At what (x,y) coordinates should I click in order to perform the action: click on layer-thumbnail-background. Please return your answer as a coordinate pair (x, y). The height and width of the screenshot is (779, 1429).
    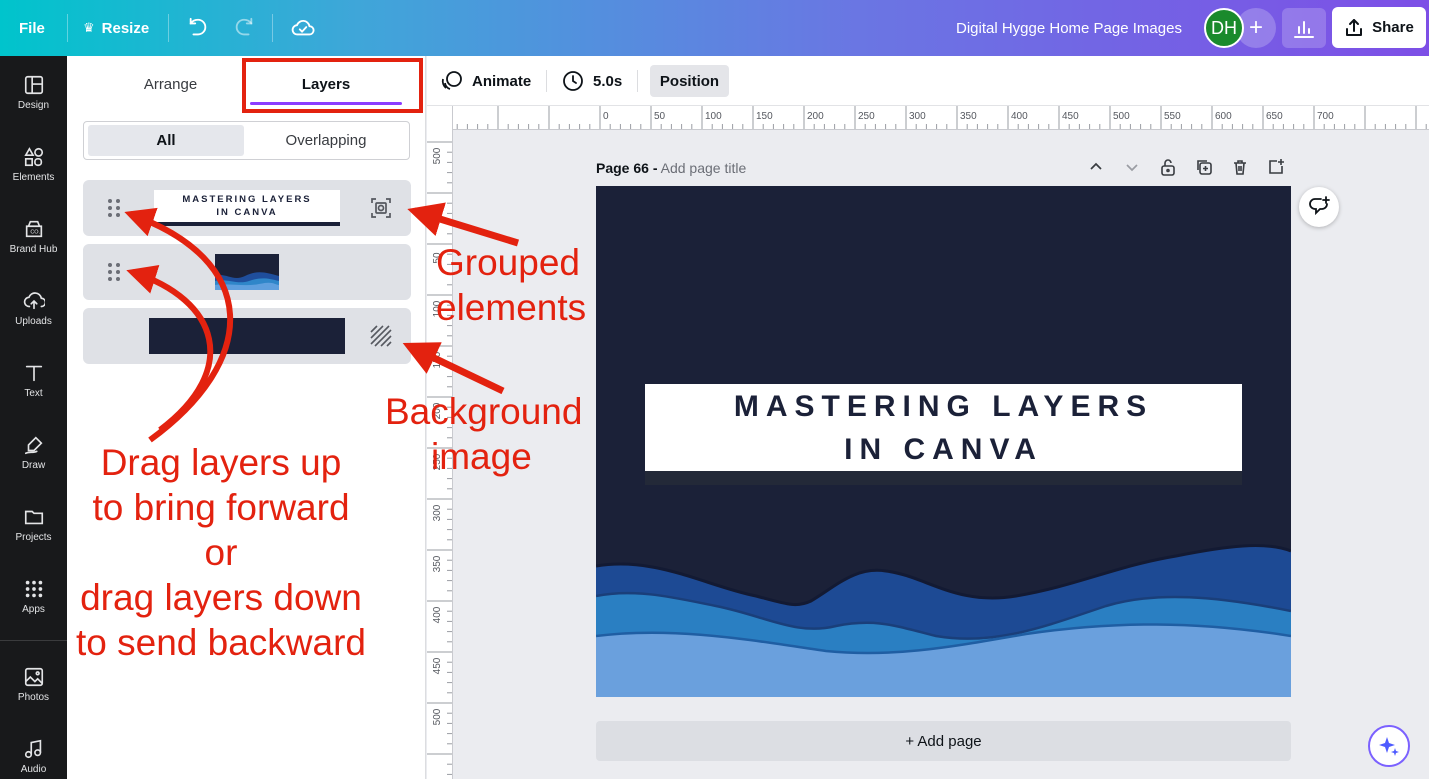
    Looking at the image, I should click on (247, 336).